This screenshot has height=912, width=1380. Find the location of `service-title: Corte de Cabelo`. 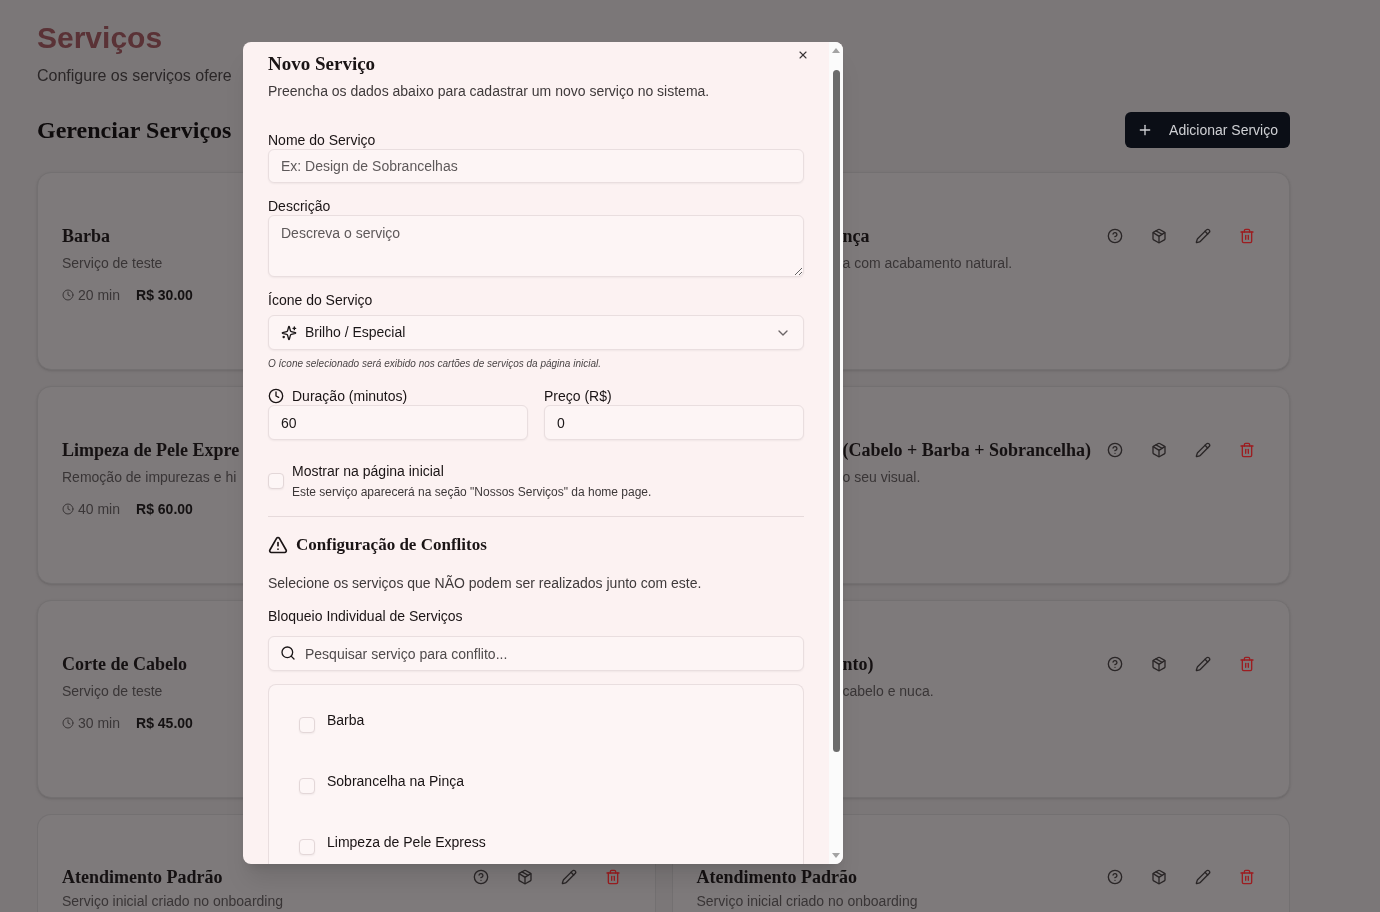

service-title: Corte de Cabelo is located at coordinates (124, 664).